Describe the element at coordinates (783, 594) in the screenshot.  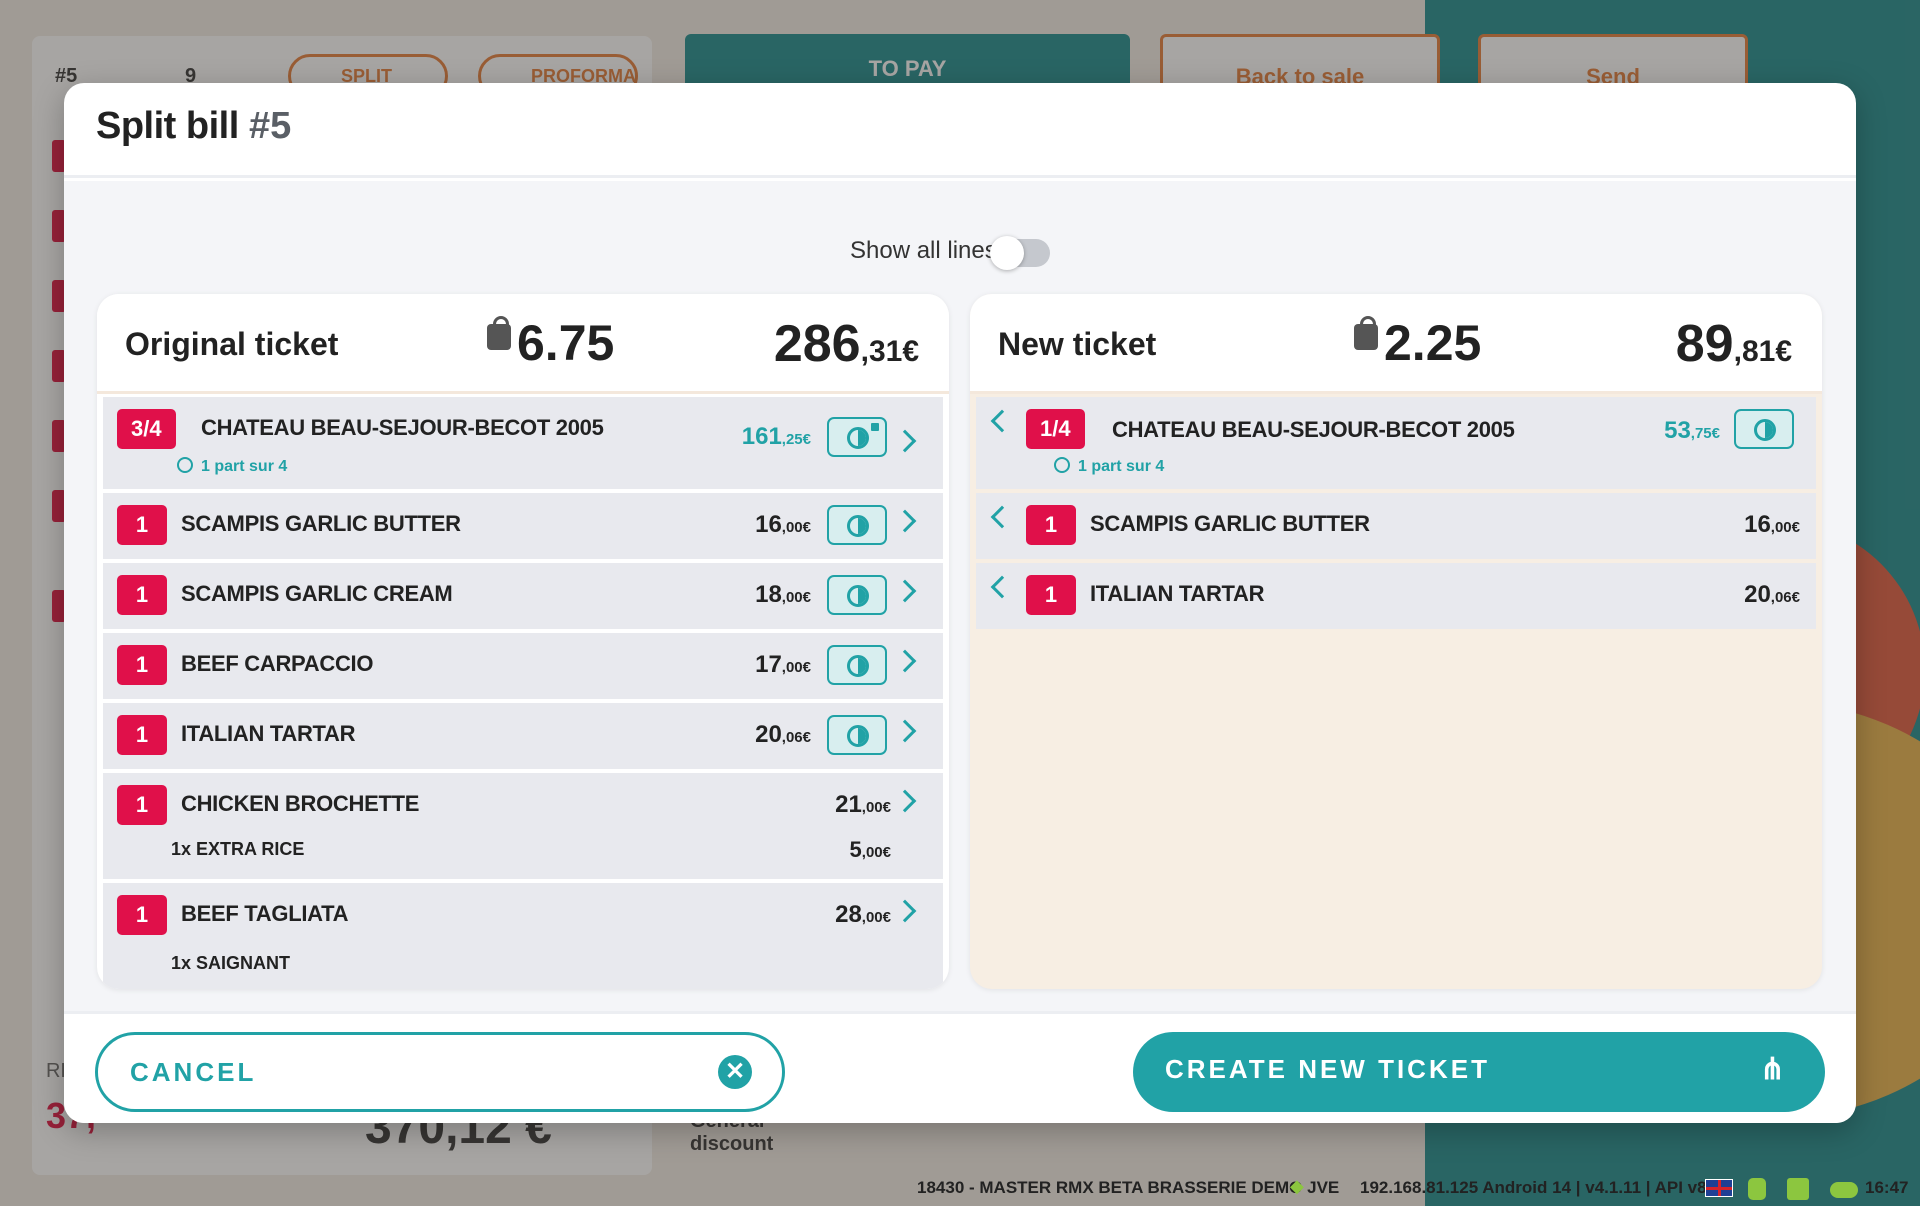
I see `item-price: 18,00€` at that location.